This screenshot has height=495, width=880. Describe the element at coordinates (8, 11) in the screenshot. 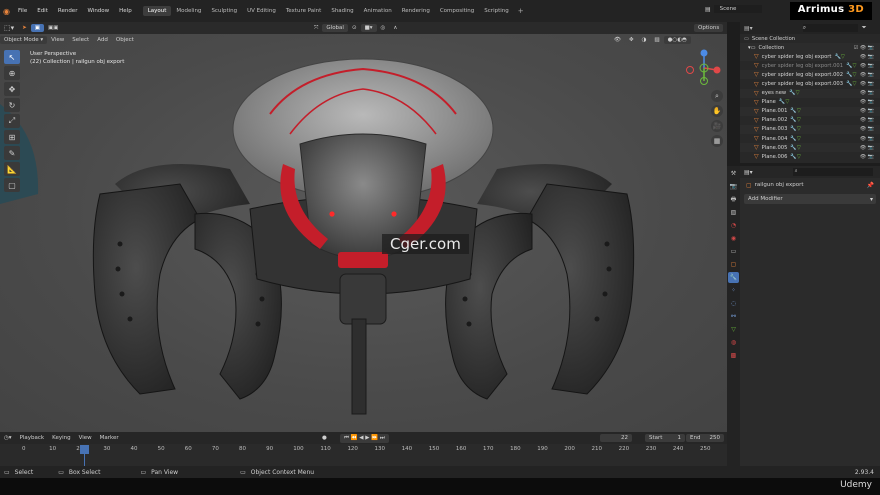

I see `blender-logo-icon: ◉` at that location.